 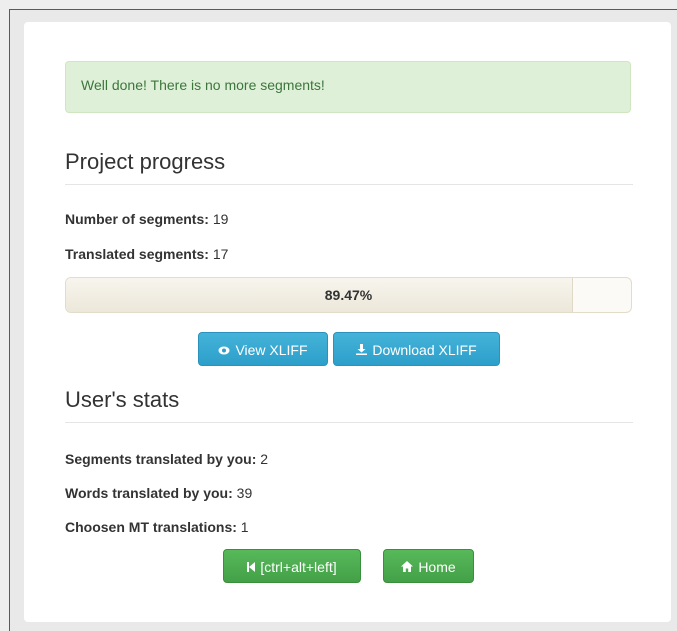 What do you see at coordinates (220, 254) in the screenshot?
I see `translated-segments-value: 17` at bounding box center [220, 254].